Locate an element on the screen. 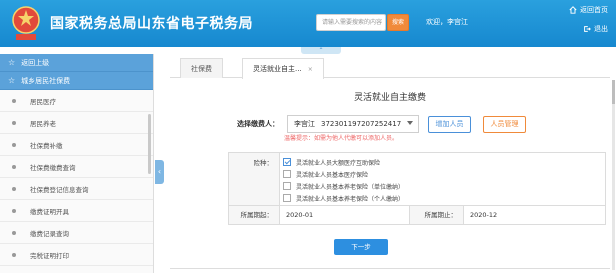  insurance-option: 灵活就业人员基本医疗保险 is located at coordinates (343, 174).